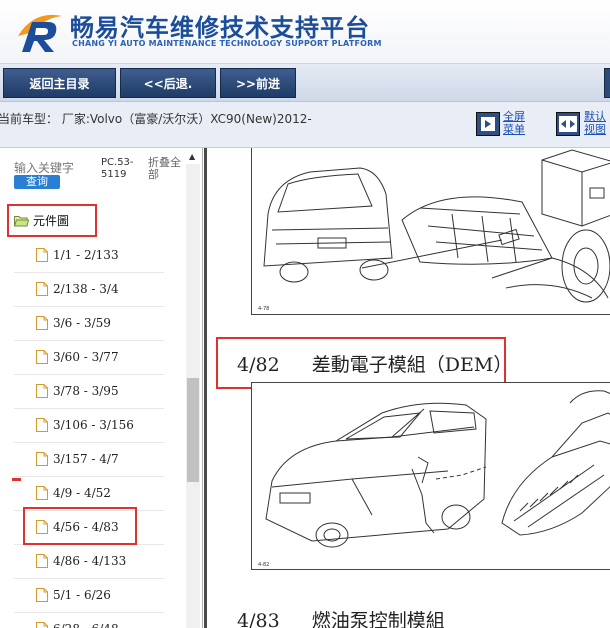  I want to click on pc-label: PC.53- 5119, so click(117, 169).